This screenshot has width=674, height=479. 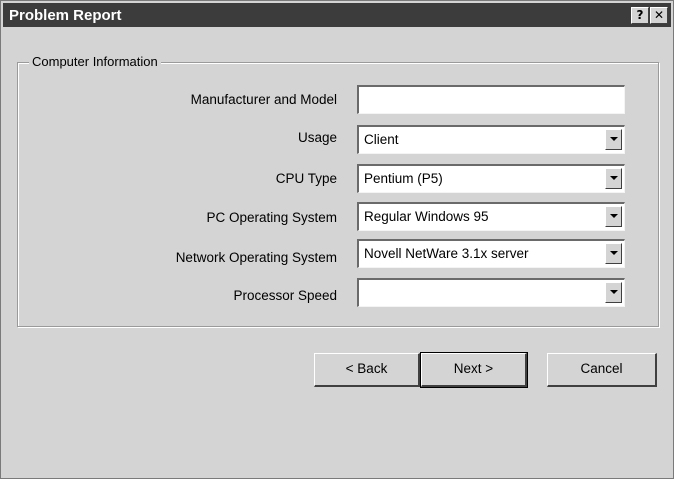 I want to click on pc-os-label: PC Operating System, so click(x=271, y=217).